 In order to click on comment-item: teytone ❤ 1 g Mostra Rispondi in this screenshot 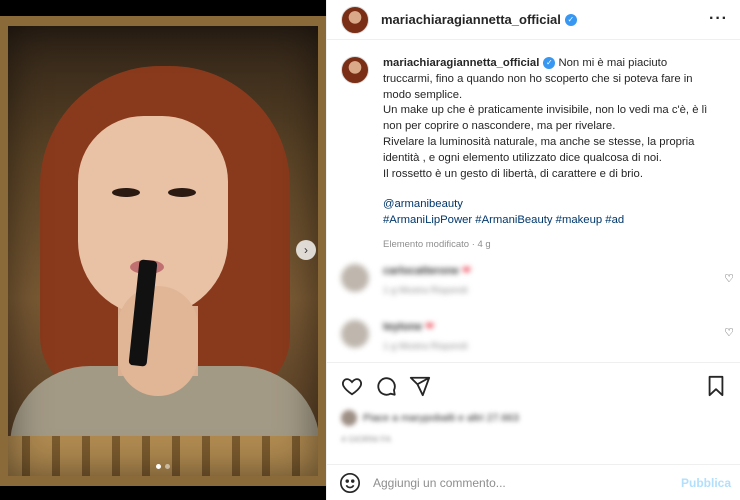, I will do `click(536, 336)`.